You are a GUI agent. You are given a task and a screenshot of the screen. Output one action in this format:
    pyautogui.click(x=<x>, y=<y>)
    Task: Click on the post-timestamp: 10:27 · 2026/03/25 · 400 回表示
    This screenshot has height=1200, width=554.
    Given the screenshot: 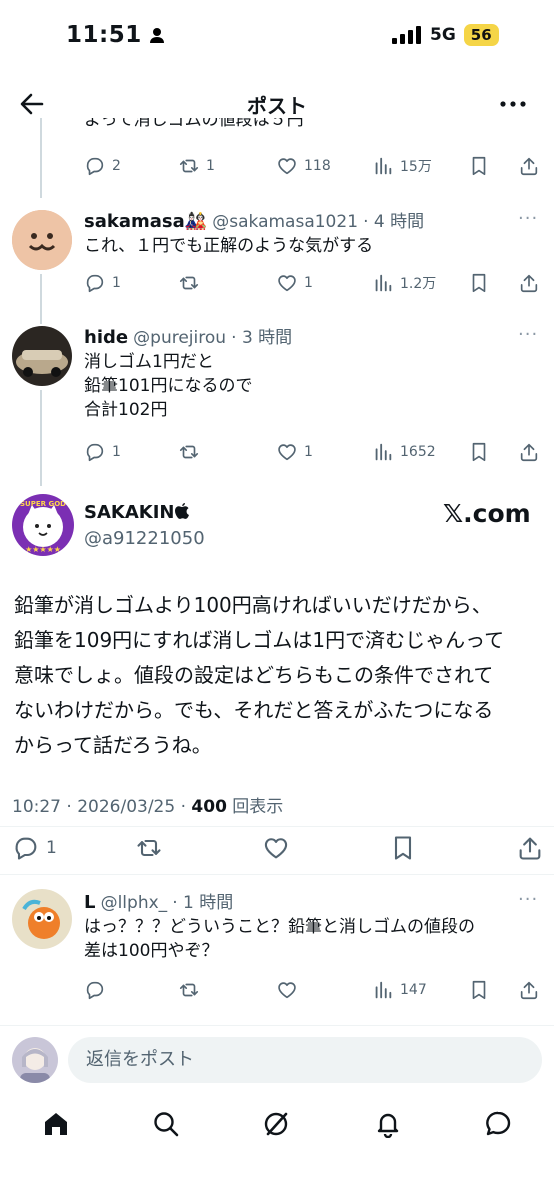 What is the action you would take?
    pyautogui.click(x=148, y=807)
    